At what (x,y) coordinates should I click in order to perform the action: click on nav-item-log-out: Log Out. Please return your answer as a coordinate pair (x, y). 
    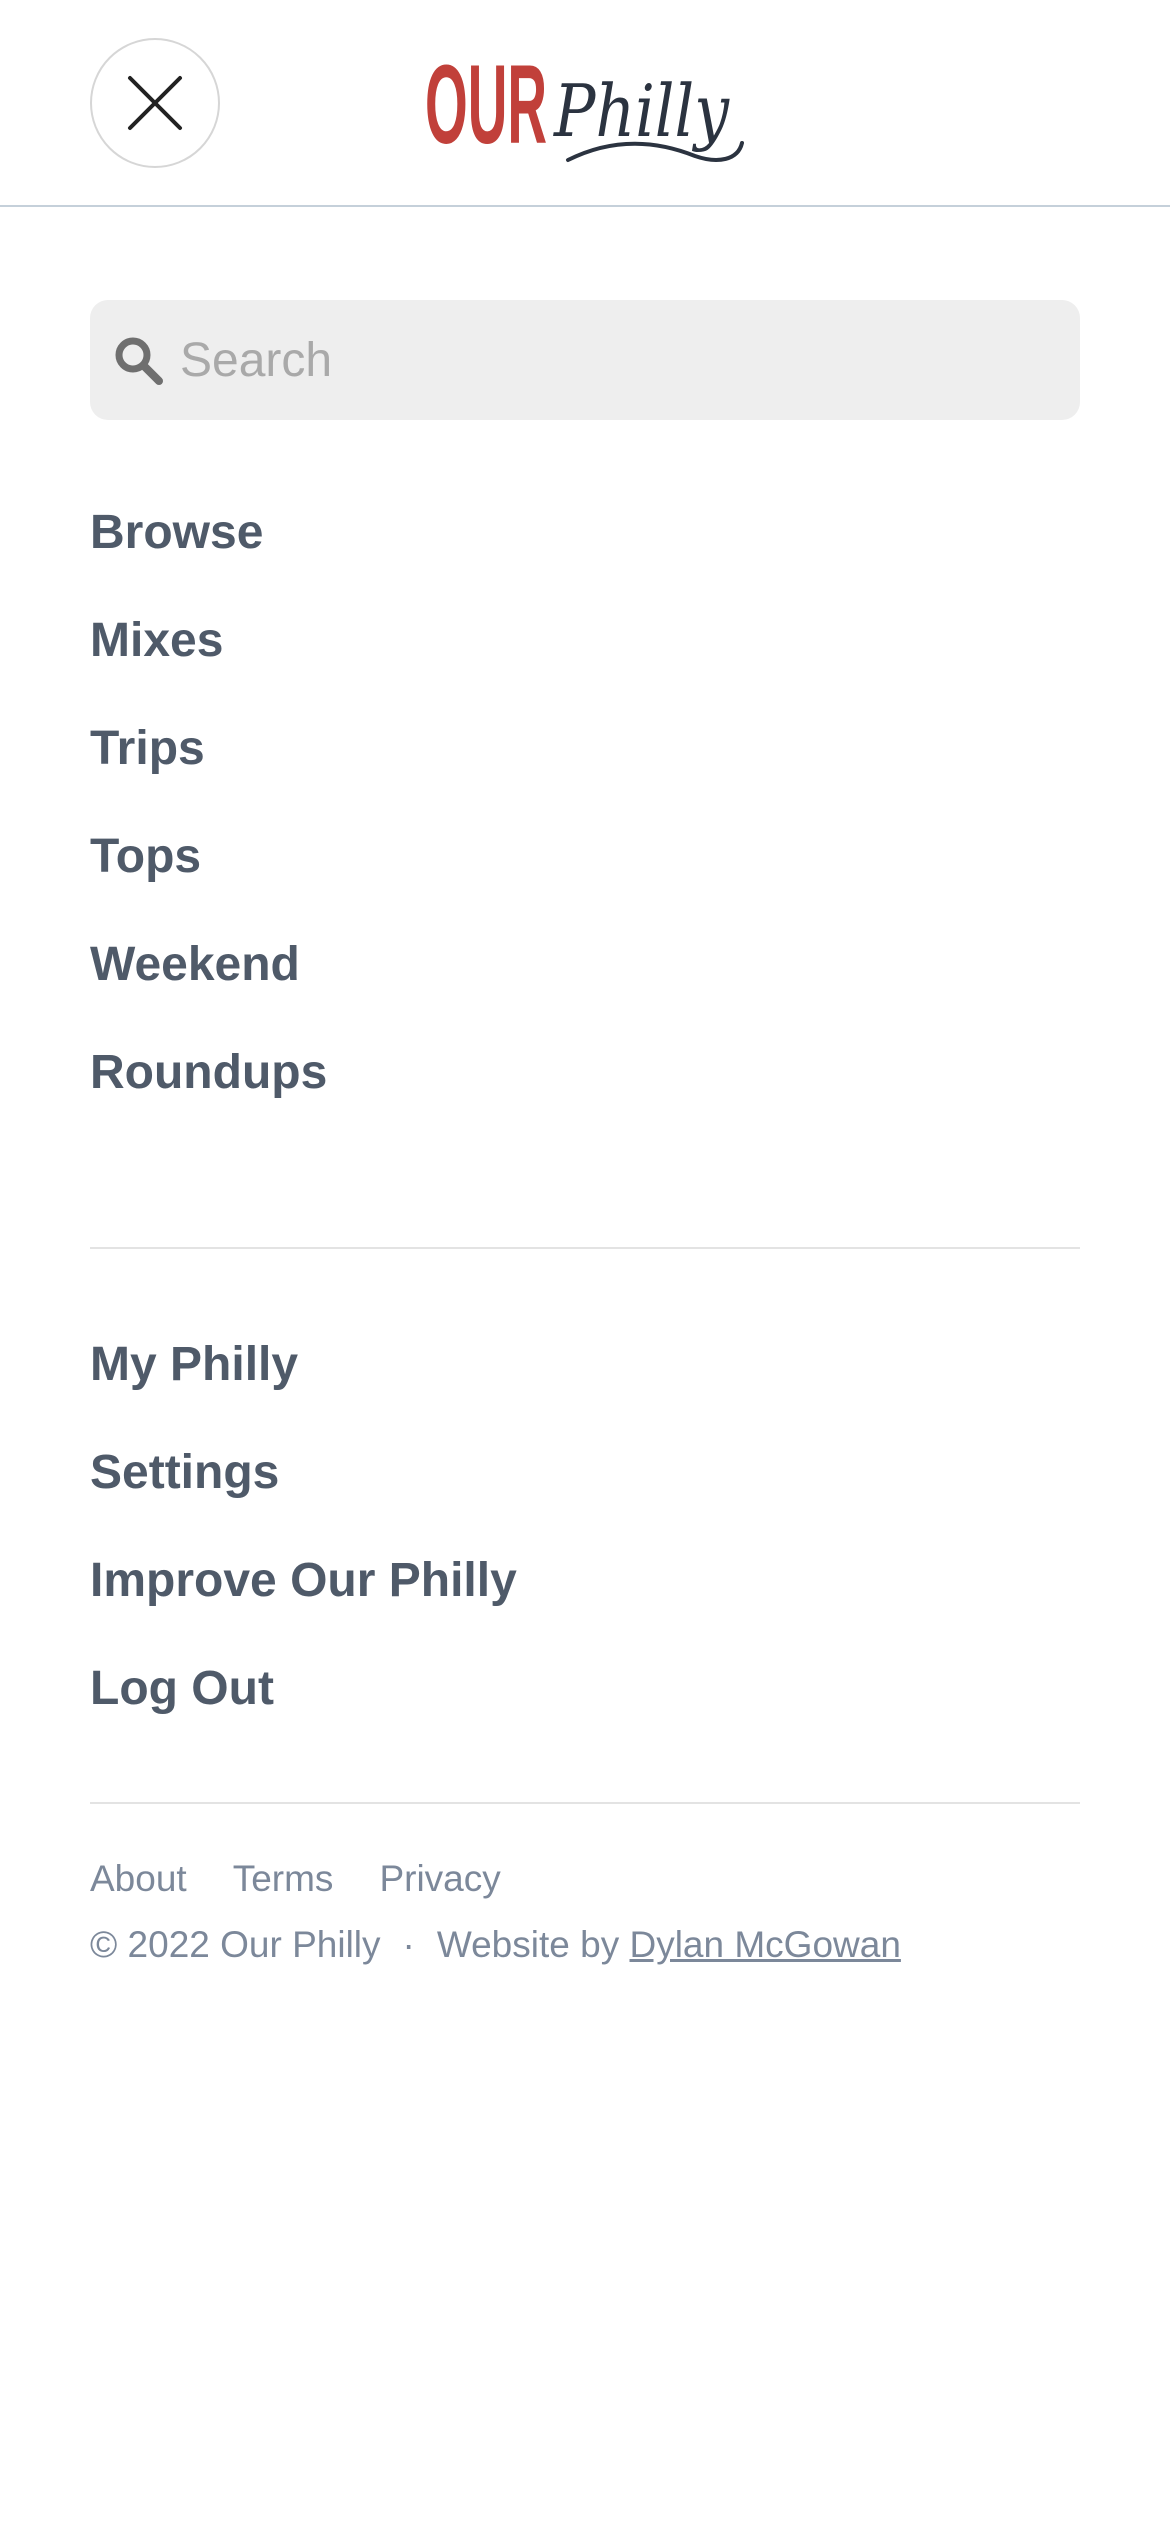
    Looking at the image, I should click on (303, 1688).